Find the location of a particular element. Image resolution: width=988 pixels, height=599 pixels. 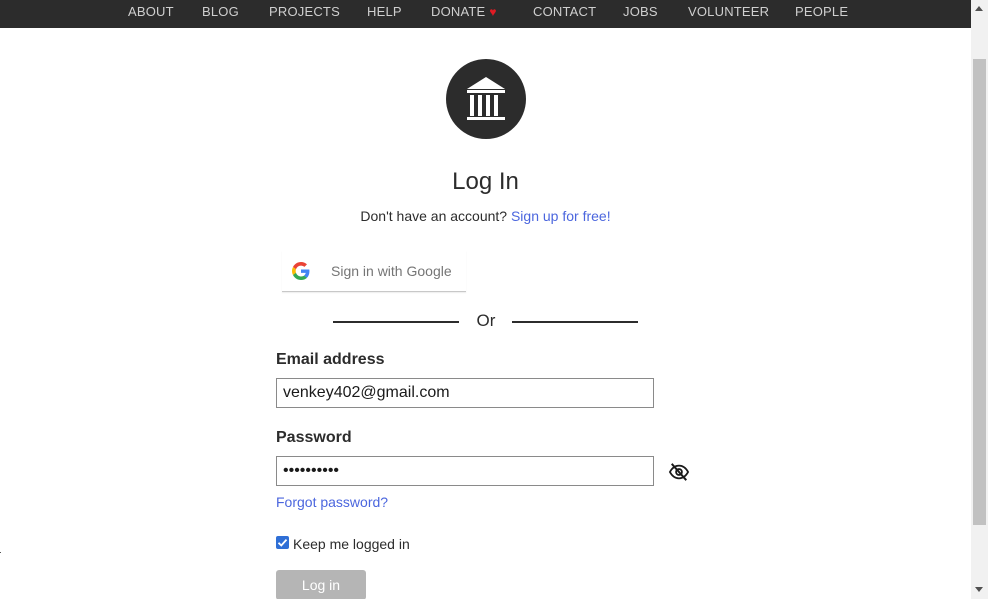

no-account-text: Don't have an account? is located at coordinates (434, 216).